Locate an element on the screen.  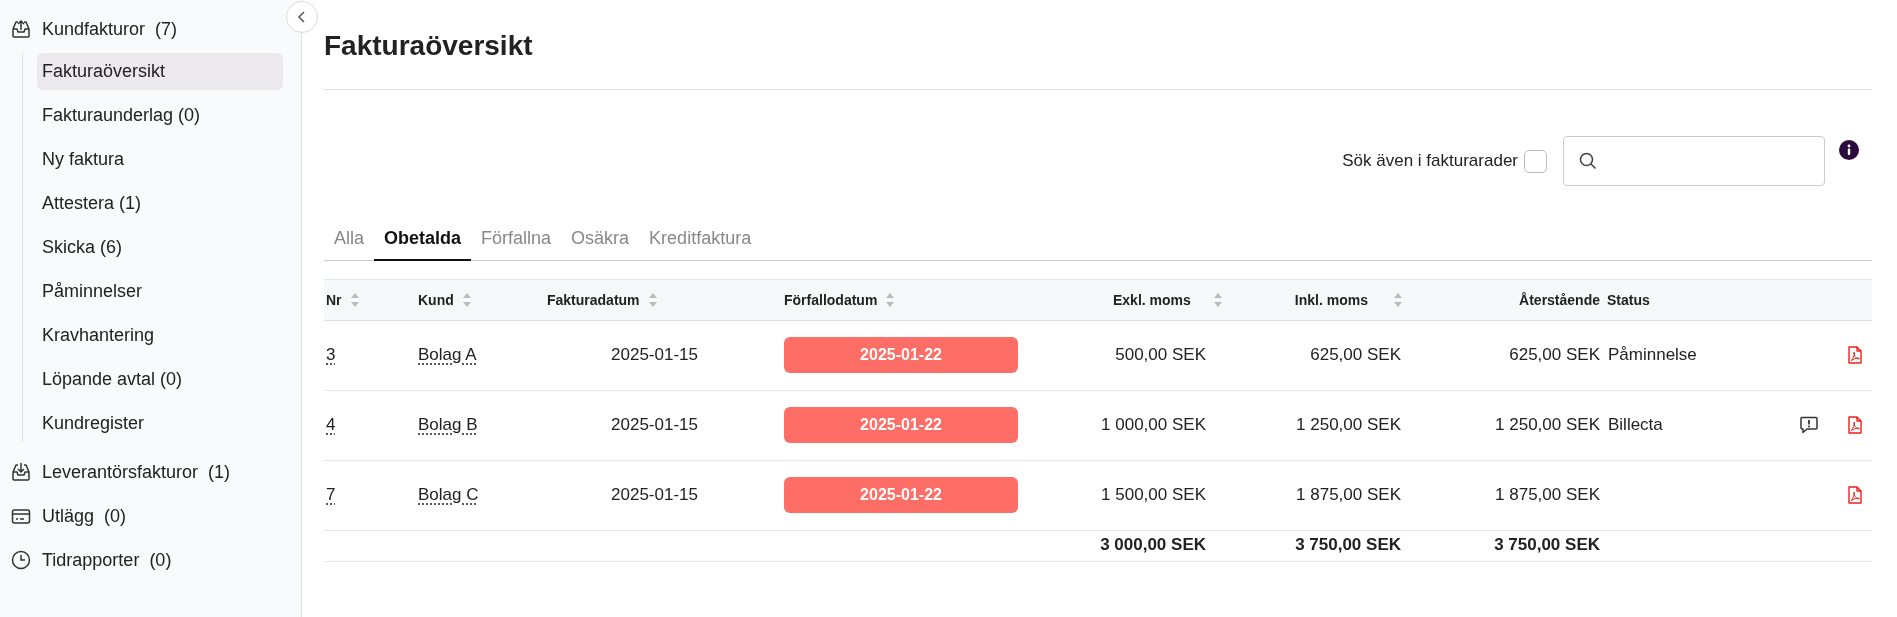
total-cell: 3 000,00 SEK is located at coordinates (1153, 544).